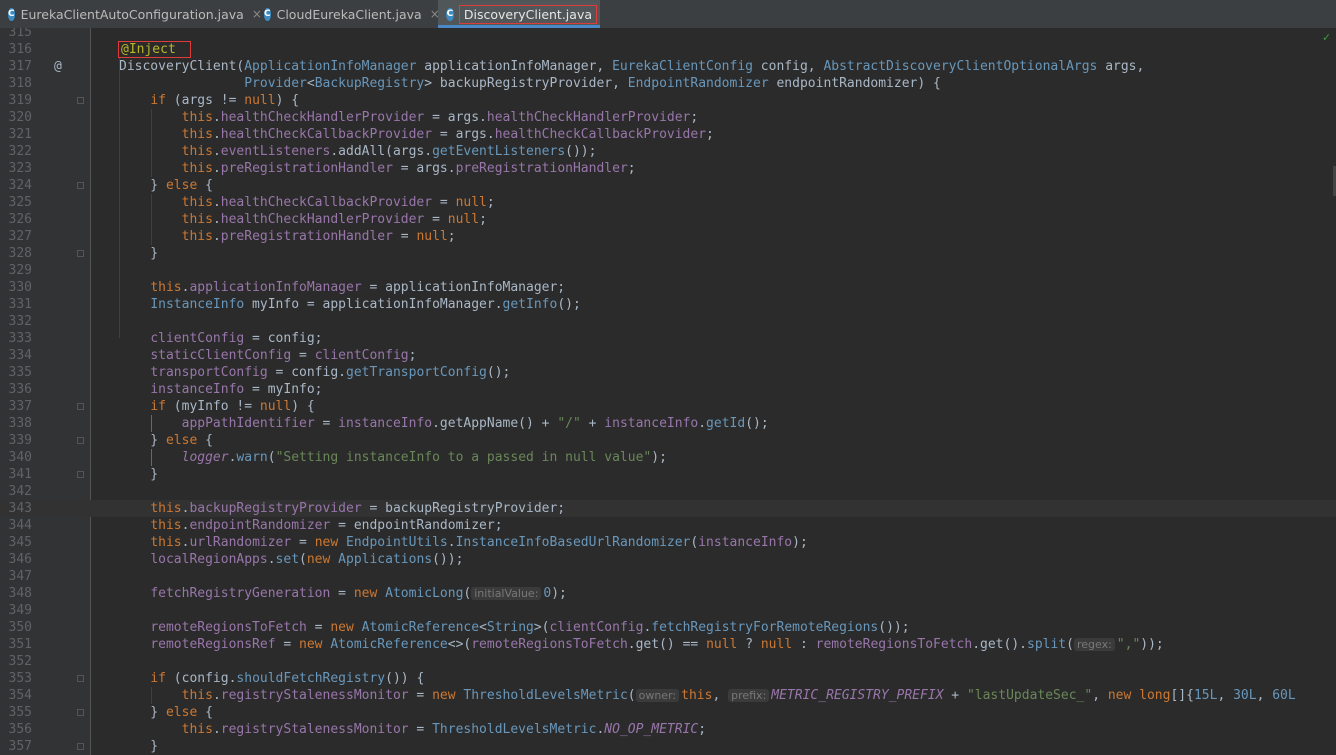 The image size is (1336, 755). I want to click on tab-eureka-client-auto-configuration: C EurekaClientAutoConfiguration.java ×, so click(131, 14).